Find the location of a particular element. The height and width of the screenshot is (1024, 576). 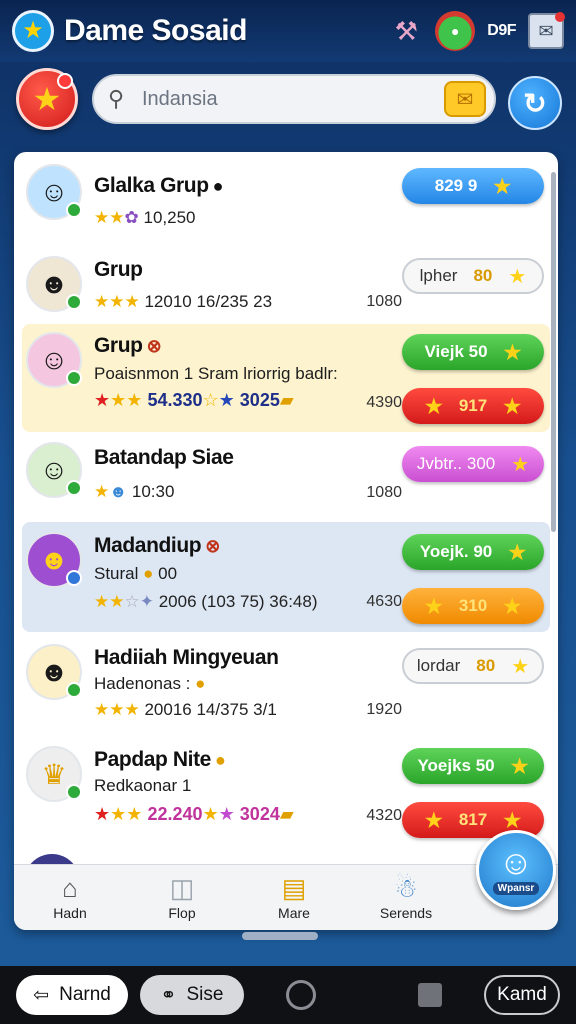

list-item: ☺ Glalka Grup ● ★★✿ 10,250 829 9 ★ is located at coordinates (286, 206).